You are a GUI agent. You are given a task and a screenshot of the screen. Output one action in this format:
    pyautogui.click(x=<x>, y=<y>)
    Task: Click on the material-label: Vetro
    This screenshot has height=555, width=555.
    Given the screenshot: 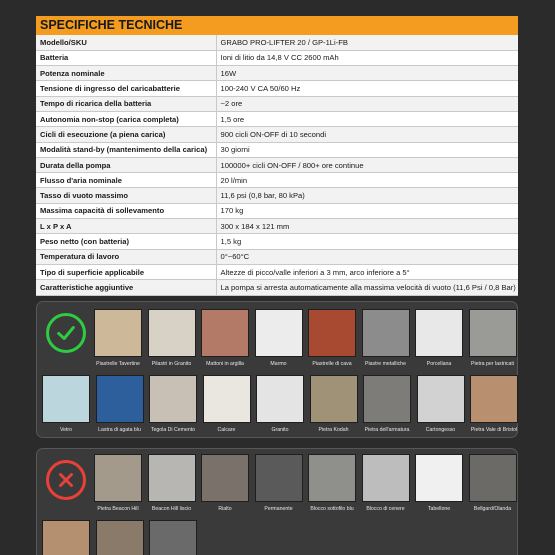 What is the action you would take?
    pyautogui.click(x=66, y=430)
    